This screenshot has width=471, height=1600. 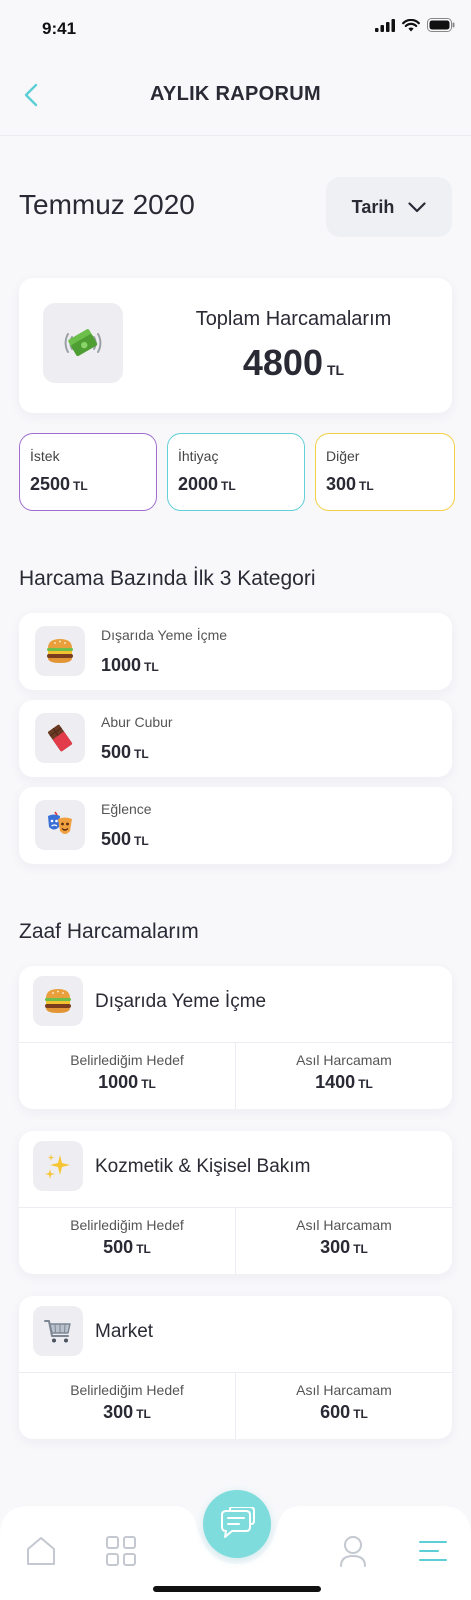 I want to click on top-categories-title: Harcama Bazında İlk 3 Kategori, so click(x=167, y=578).